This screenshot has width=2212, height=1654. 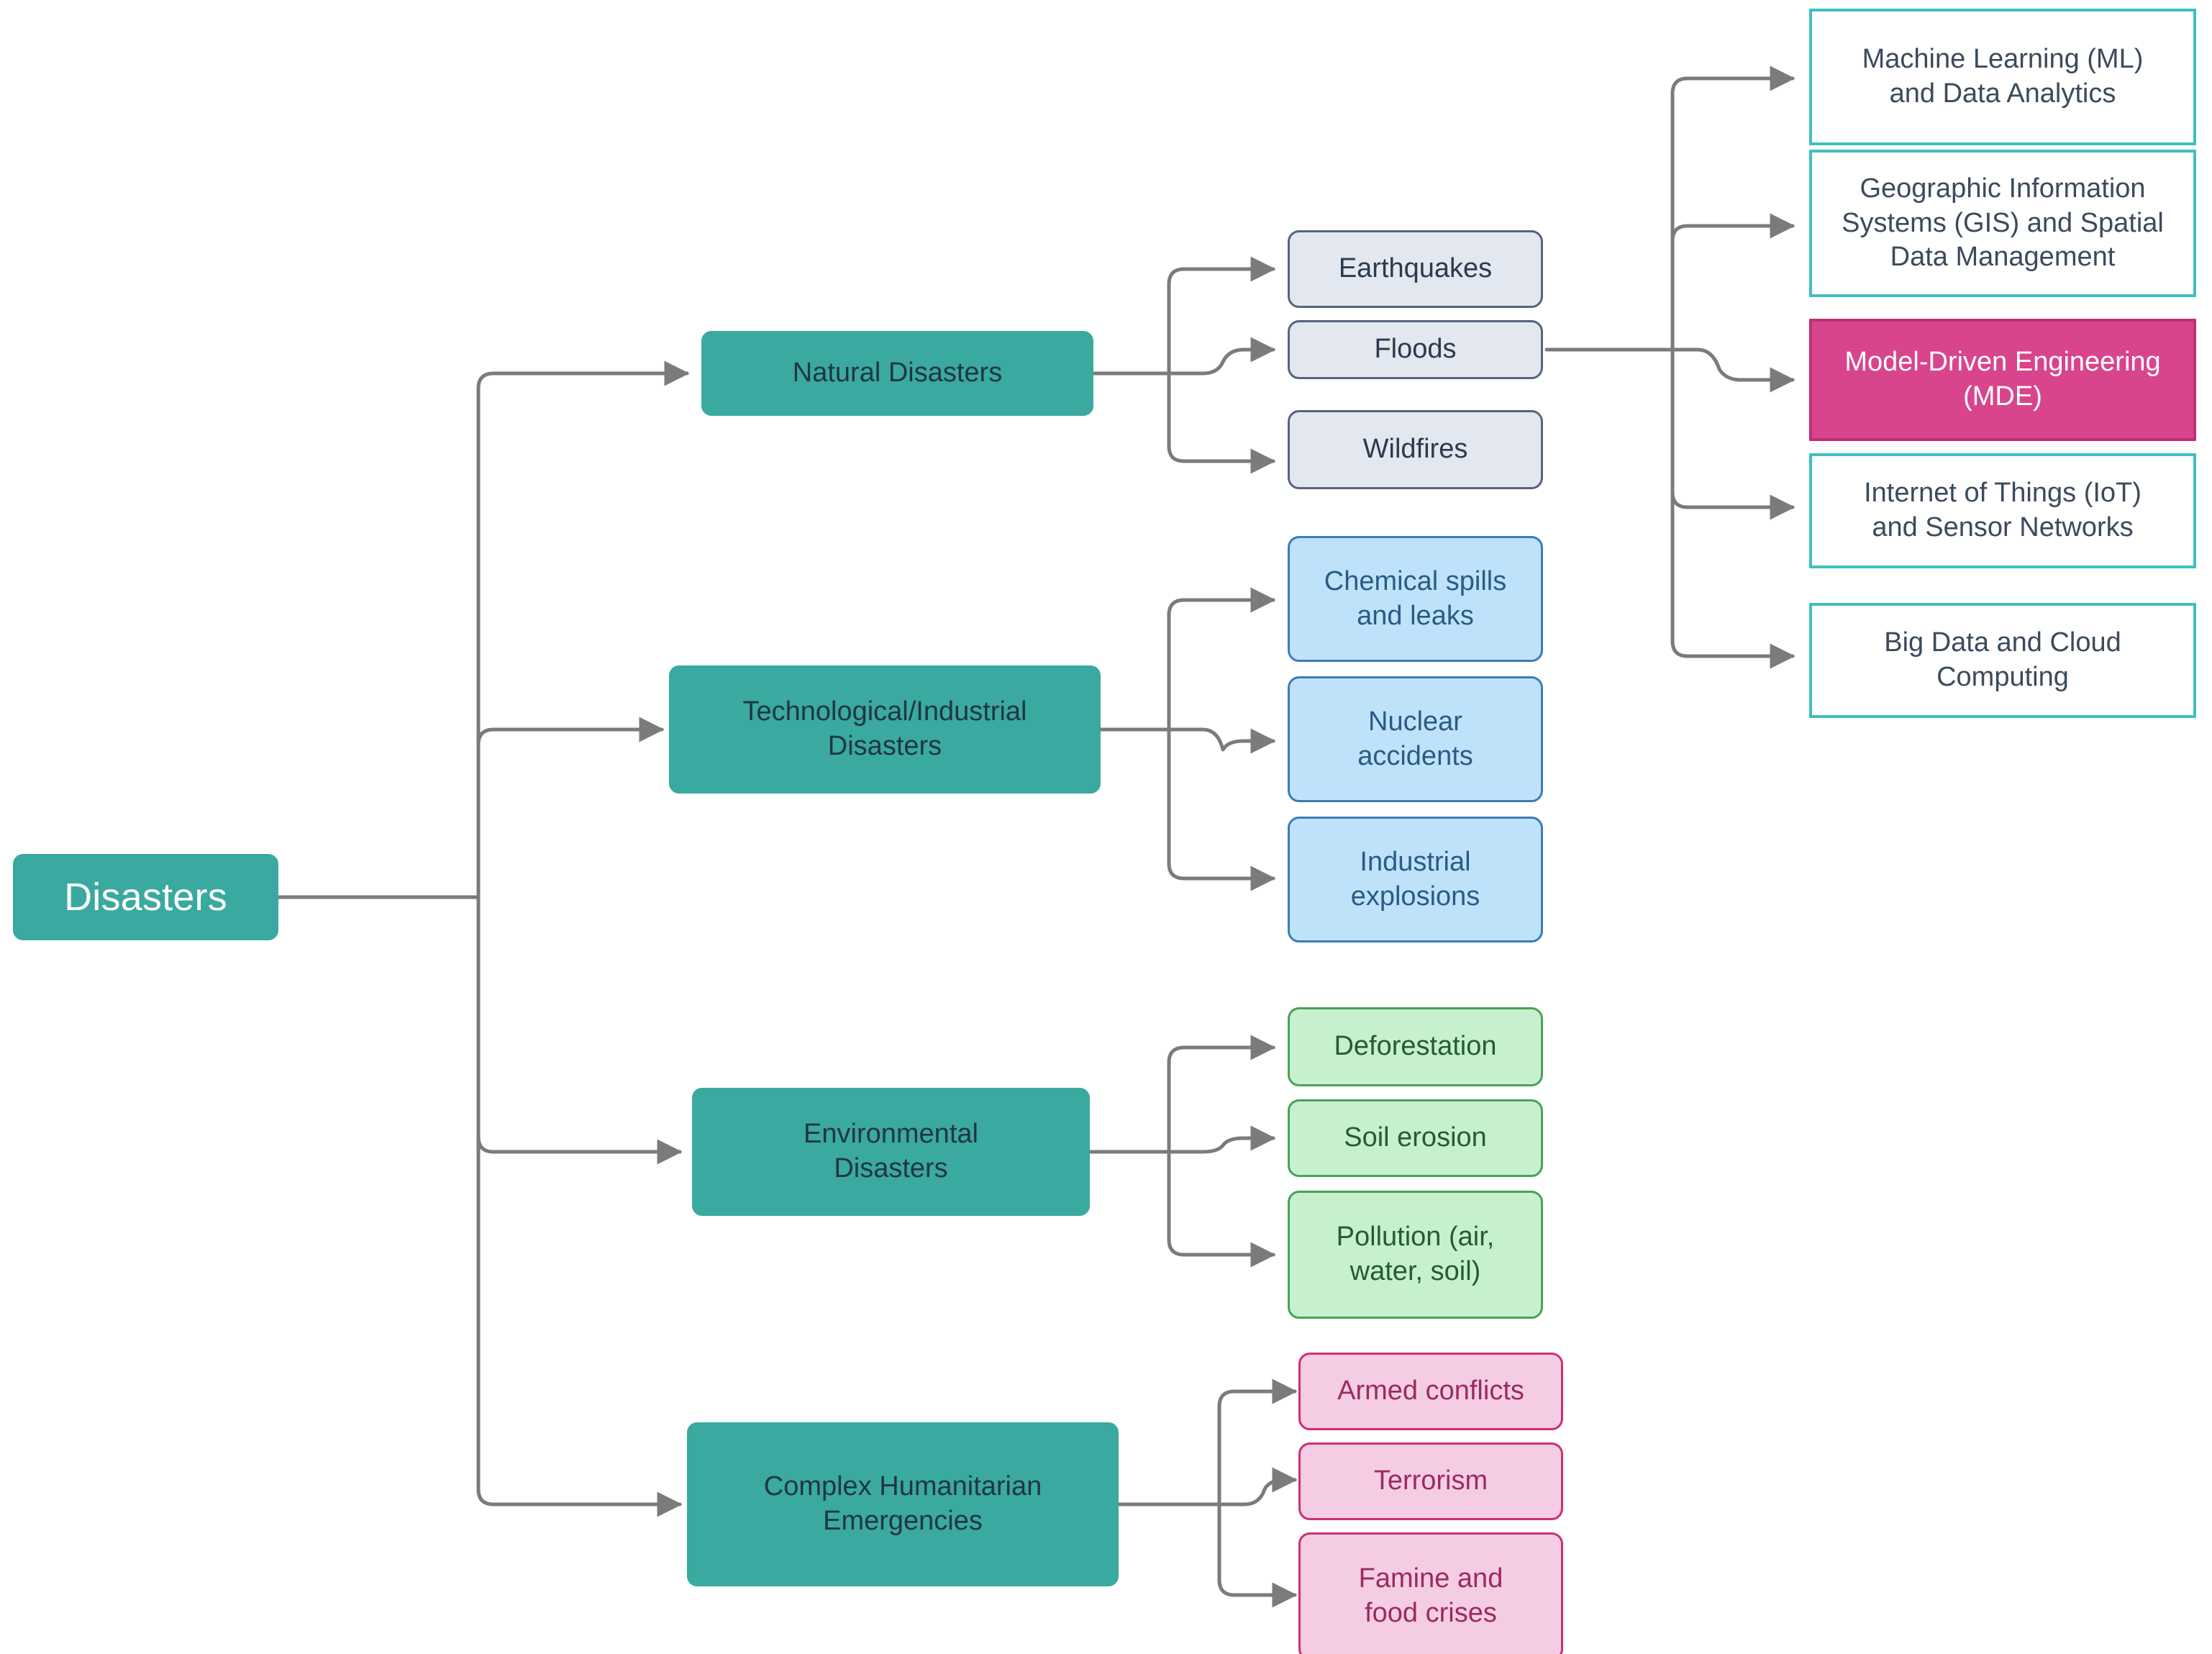 What do you see at coordinates (1430, 1595) in the screenshot?
I see `node-label: Famine and food crises` at bounding box center [1430, 1595].